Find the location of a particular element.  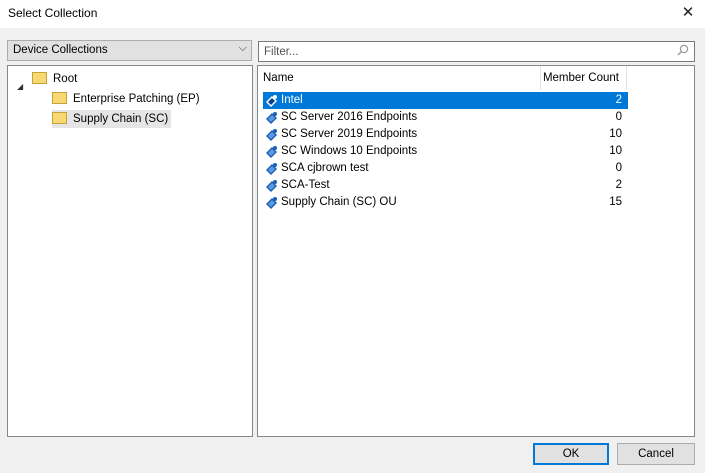

list-row-sc-server-2016: SC Server 2016 Endpoints 0 is located at coordinates (445, 117).